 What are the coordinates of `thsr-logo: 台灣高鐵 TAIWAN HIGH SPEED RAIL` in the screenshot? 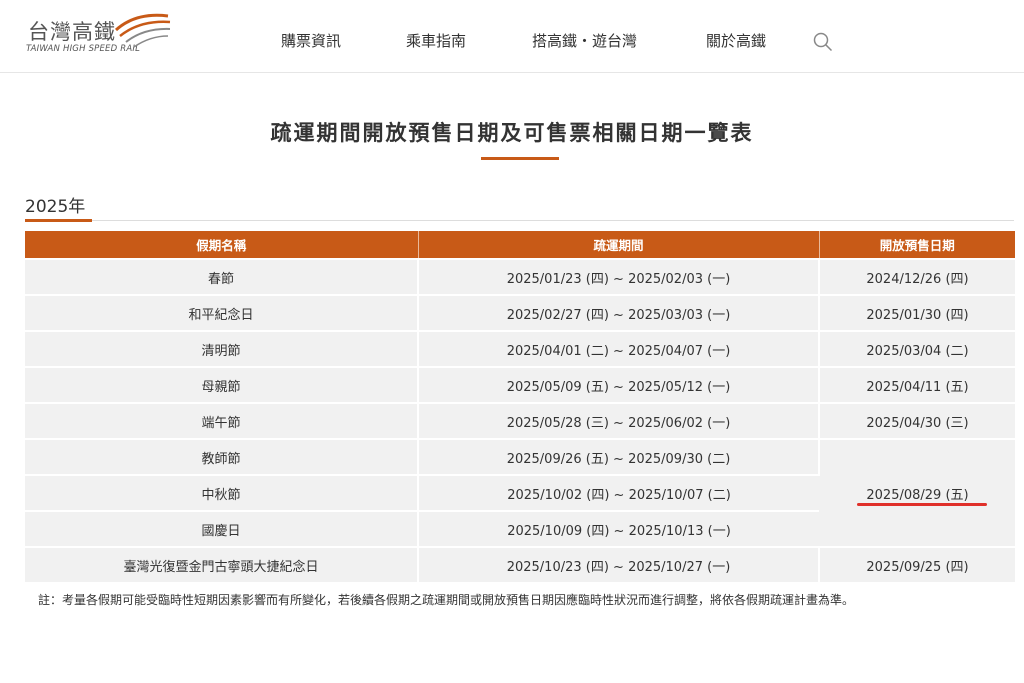 It's located at (101, 35).